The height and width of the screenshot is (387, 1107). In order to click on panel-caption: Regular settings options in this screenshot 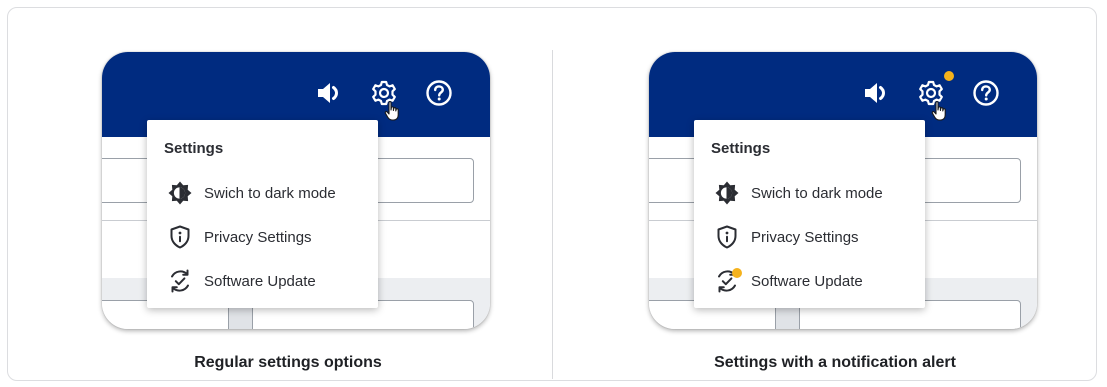, I will do `click(288, 362)`.